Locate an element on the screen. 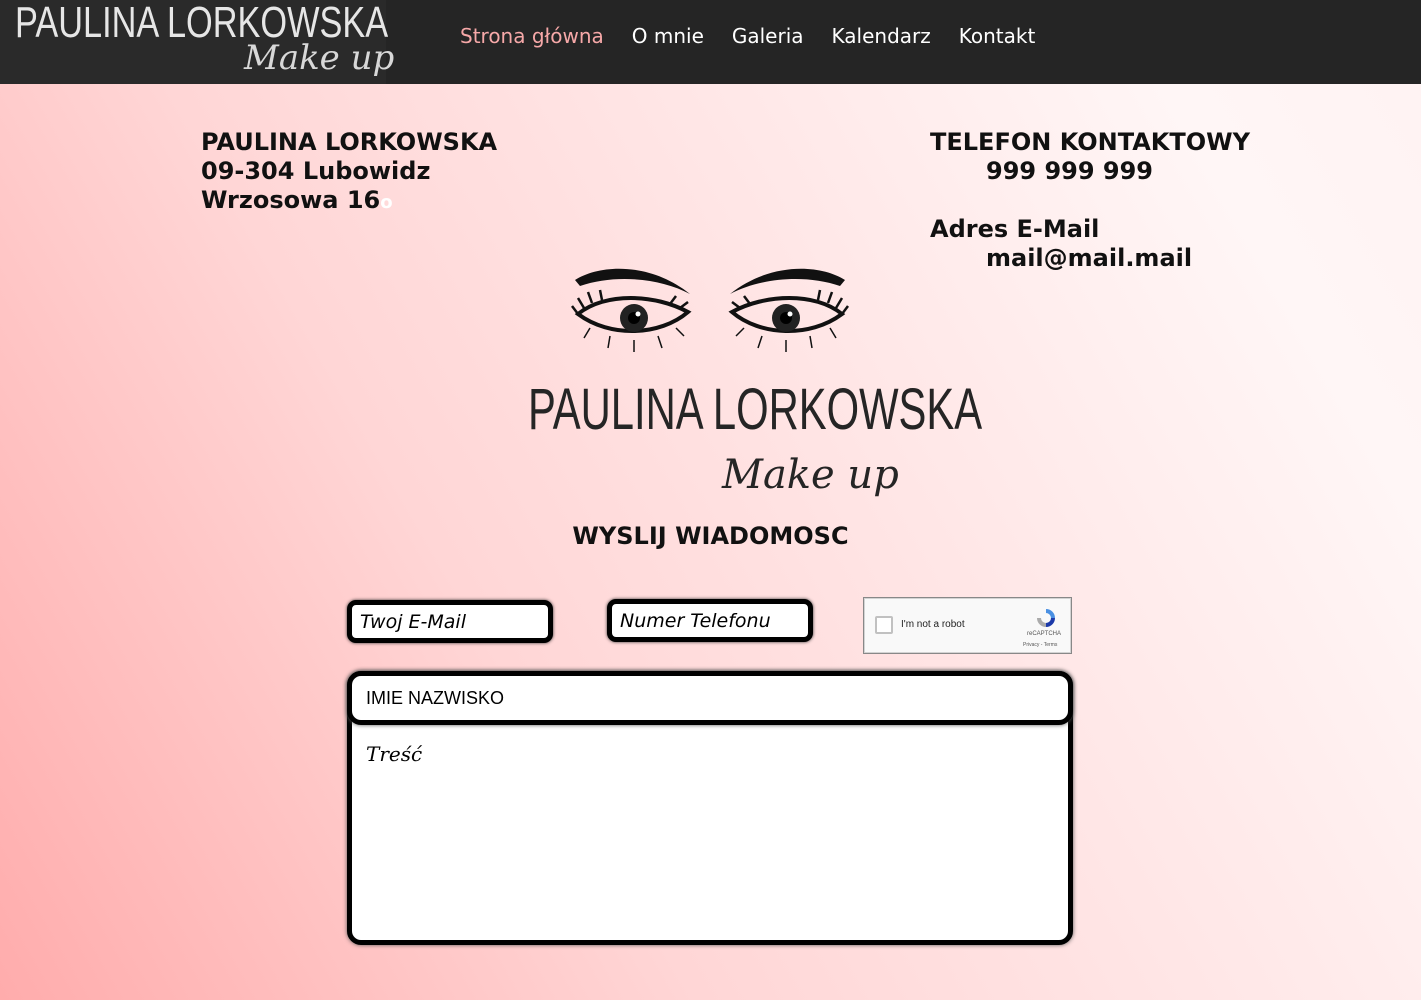  nav-item-gallery: Galeria is located at coordinates (768, 36).